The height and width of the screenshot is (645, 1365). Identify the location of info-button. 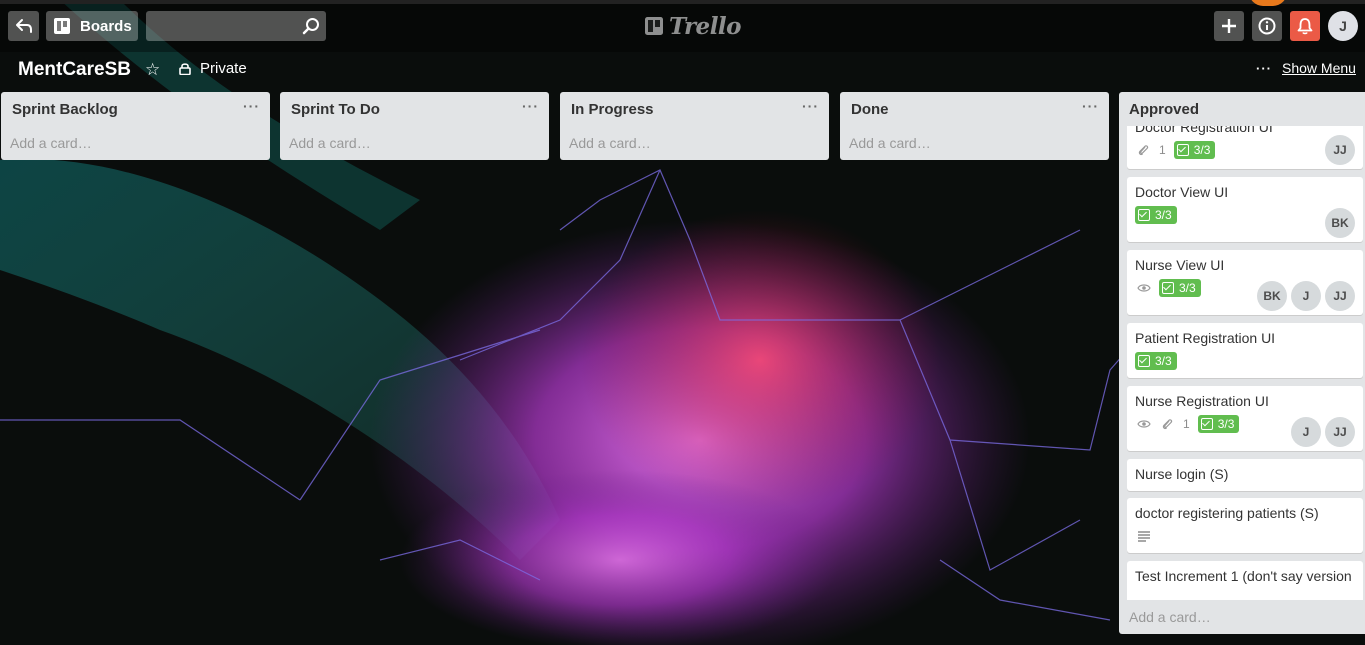
(1267, 26).